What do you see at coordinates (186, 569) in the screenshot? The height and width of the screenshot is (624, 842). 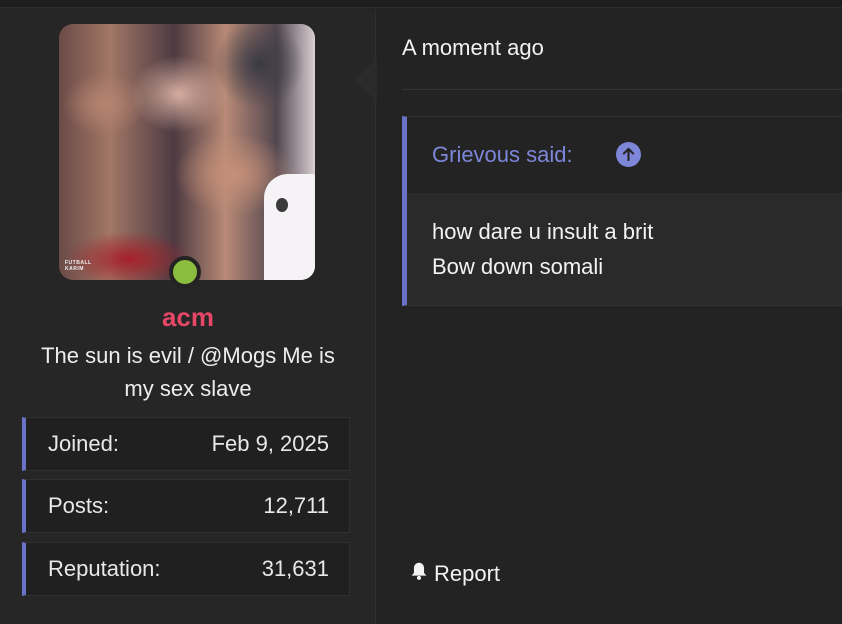 I see `stat-reputation: Reputation: 31,631` at bounding box center [186, 569].